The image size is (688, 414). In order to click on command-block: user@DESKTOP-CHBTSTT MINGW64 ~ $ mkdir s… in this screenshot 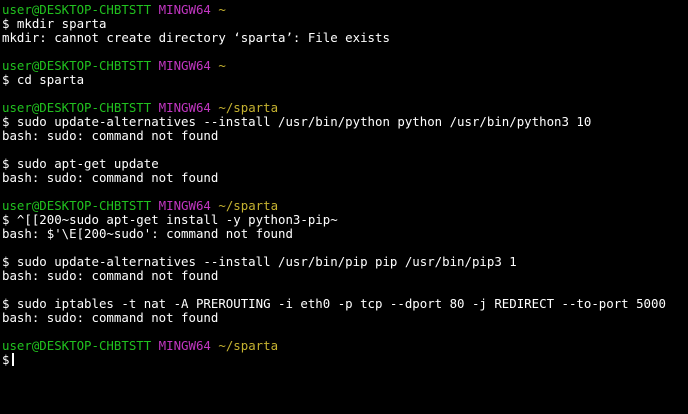, I will do `click(345, 24)`.